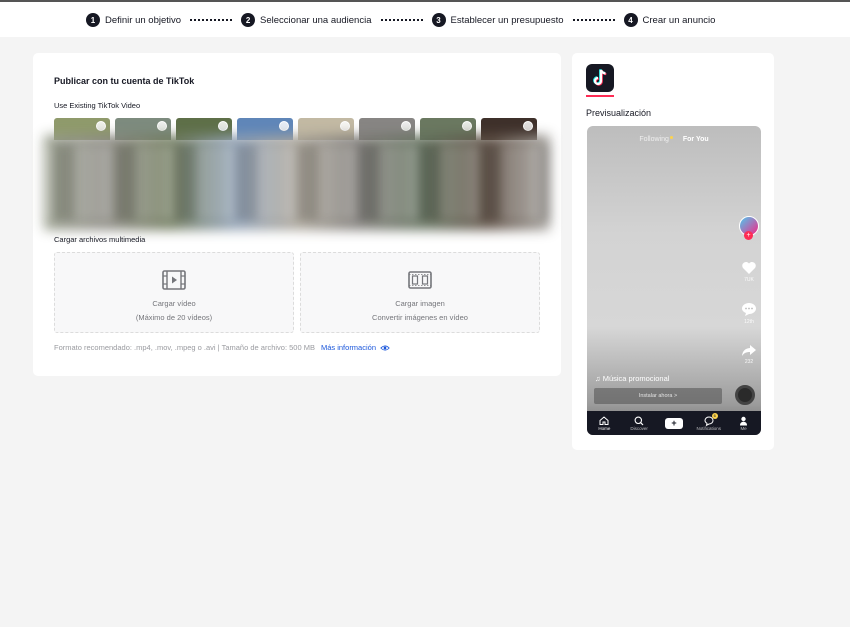 This screenshot has width=850, height=627. Describe the element at coordinates (743, 428) in the screenshot. I see `tab-label: Me` at that location.